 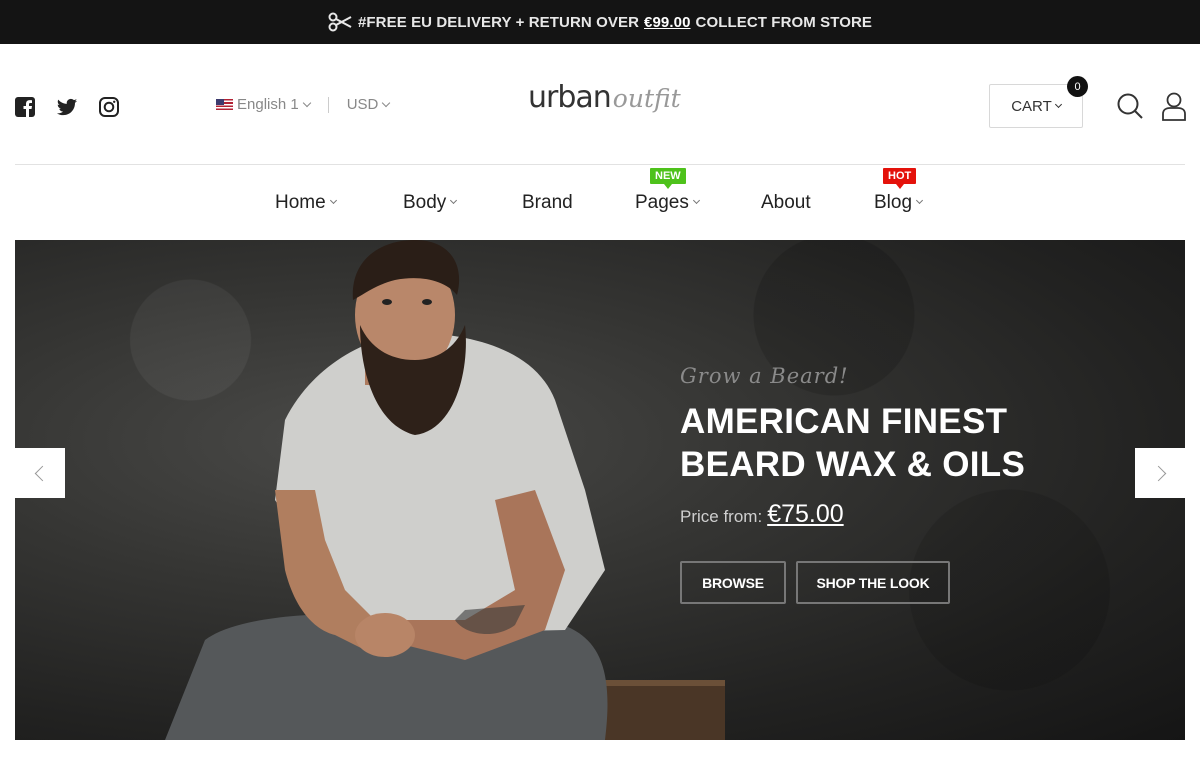 I want to click on delivery-threshold-link: €99.00, so click(x=667, y=22).